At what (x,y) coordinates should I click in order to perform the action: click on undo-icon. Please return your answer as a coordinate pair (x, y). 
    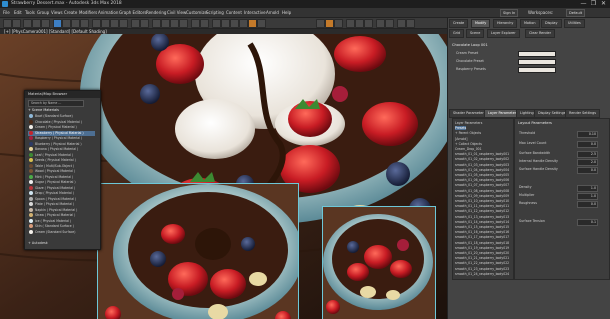
    Looking at the image, I should click on (7, 23).